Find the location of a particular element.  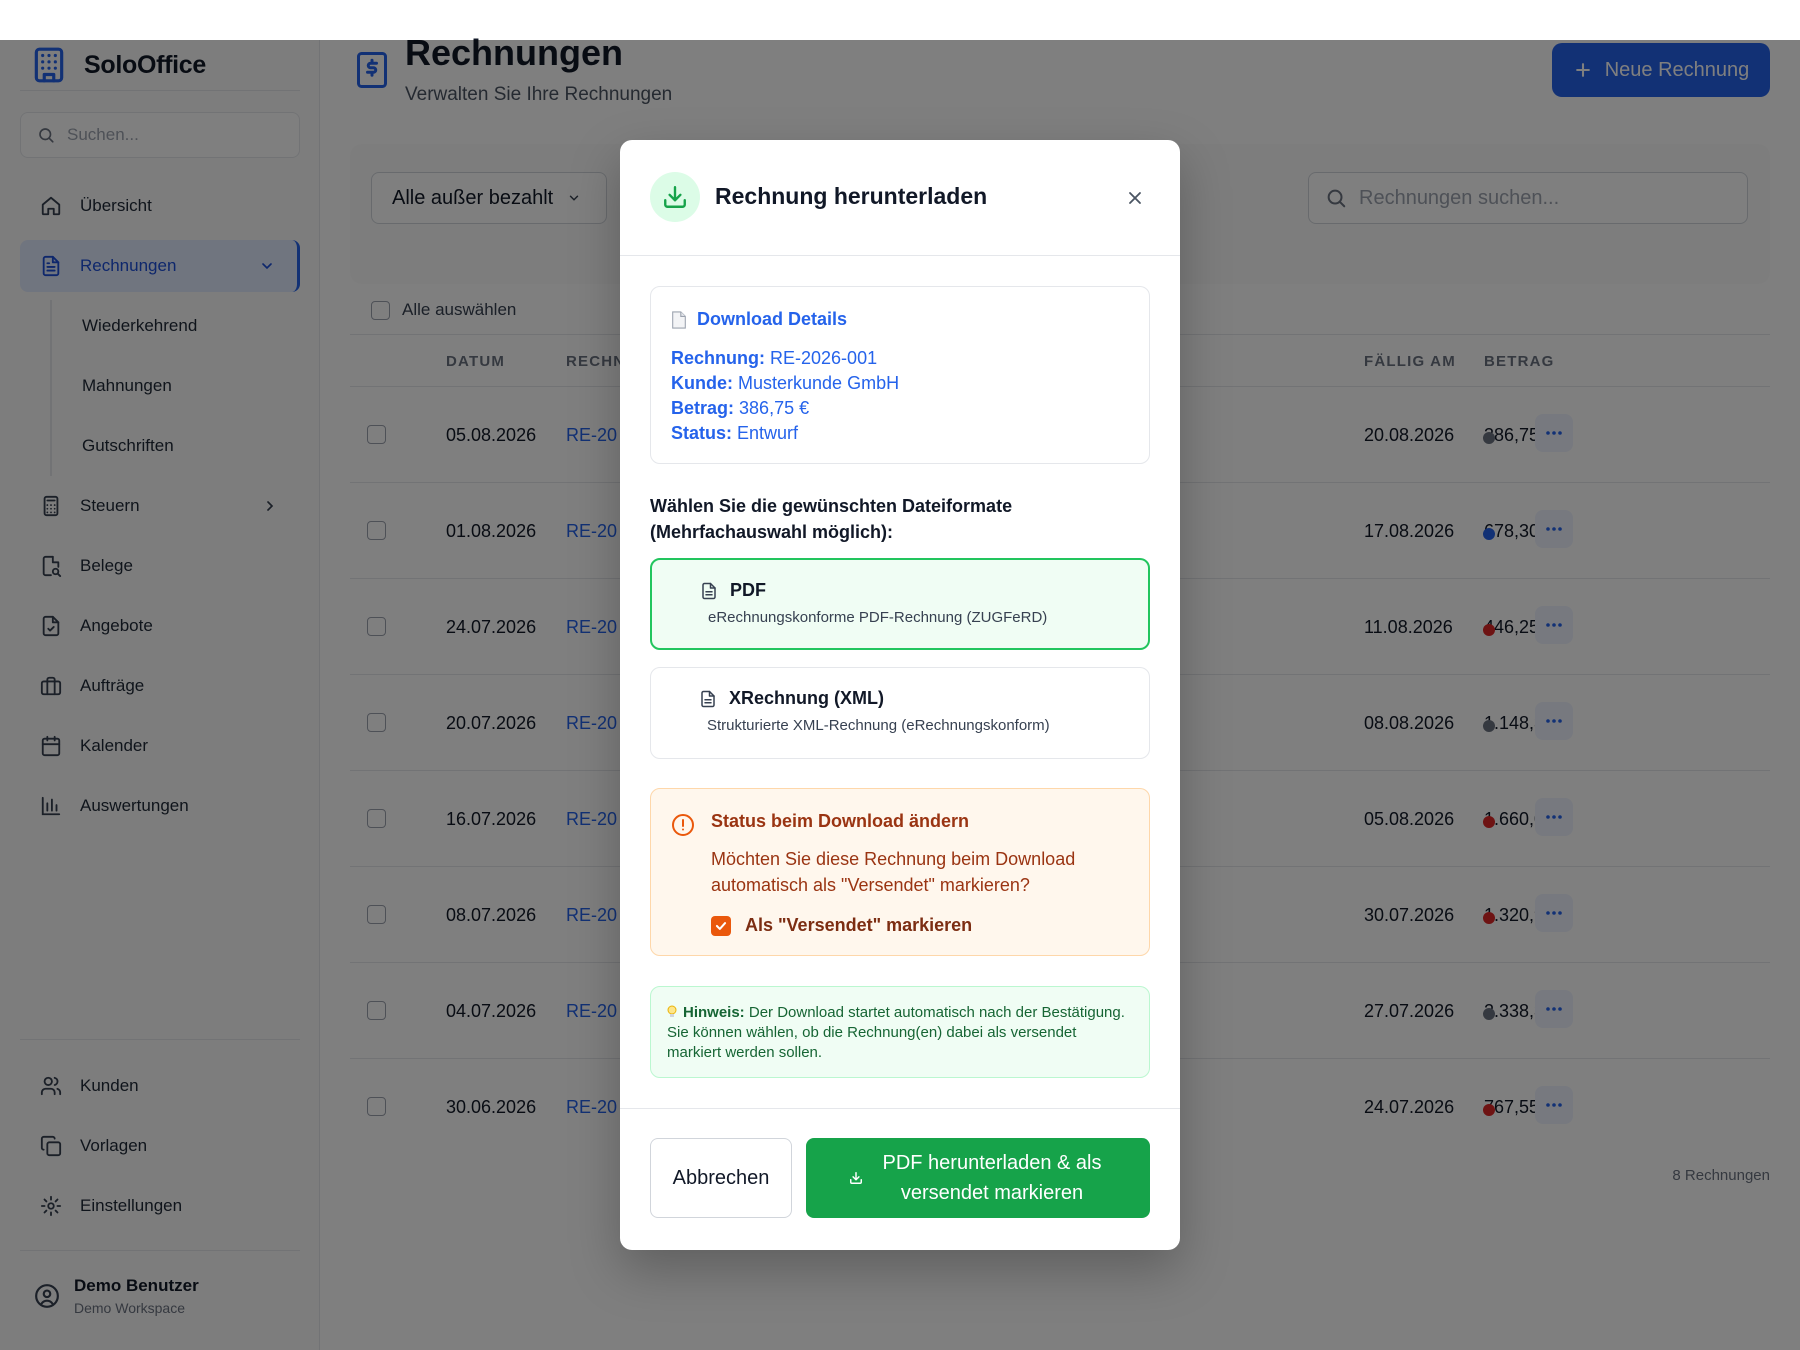

format-name: XRechnung (XML) is located at coordinates (806, 698).